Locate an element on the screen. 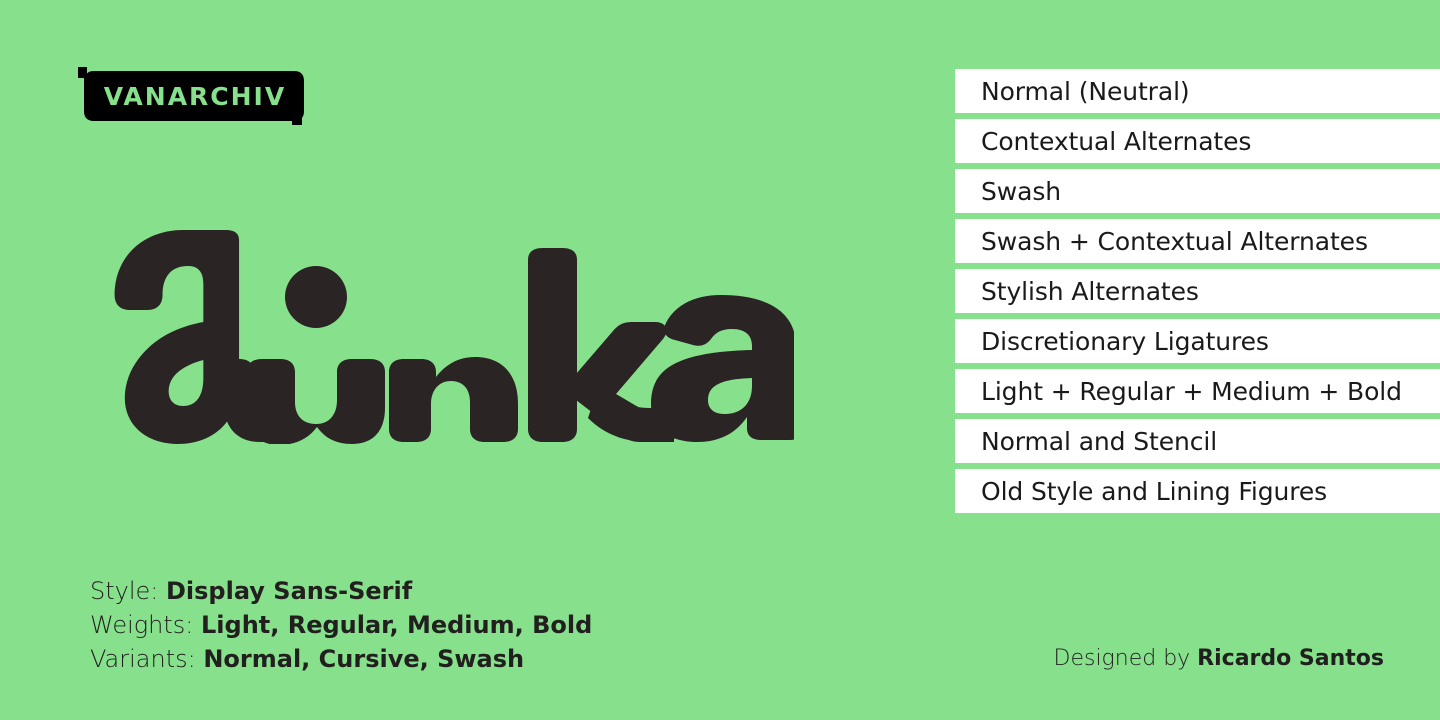 This screenshot has height=720, width=1440. feature-label: Normal (Neutral) is located at coordinates (1085, 91).